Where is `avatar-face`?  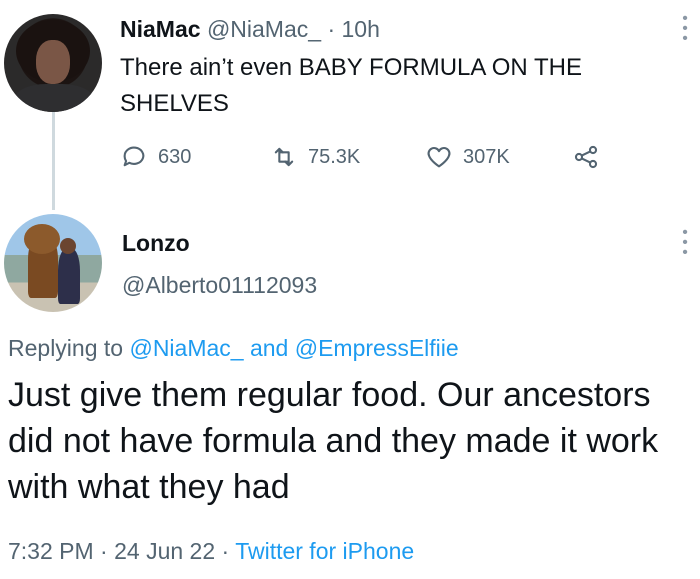 avatar-face is located at coordinates (53, 62).